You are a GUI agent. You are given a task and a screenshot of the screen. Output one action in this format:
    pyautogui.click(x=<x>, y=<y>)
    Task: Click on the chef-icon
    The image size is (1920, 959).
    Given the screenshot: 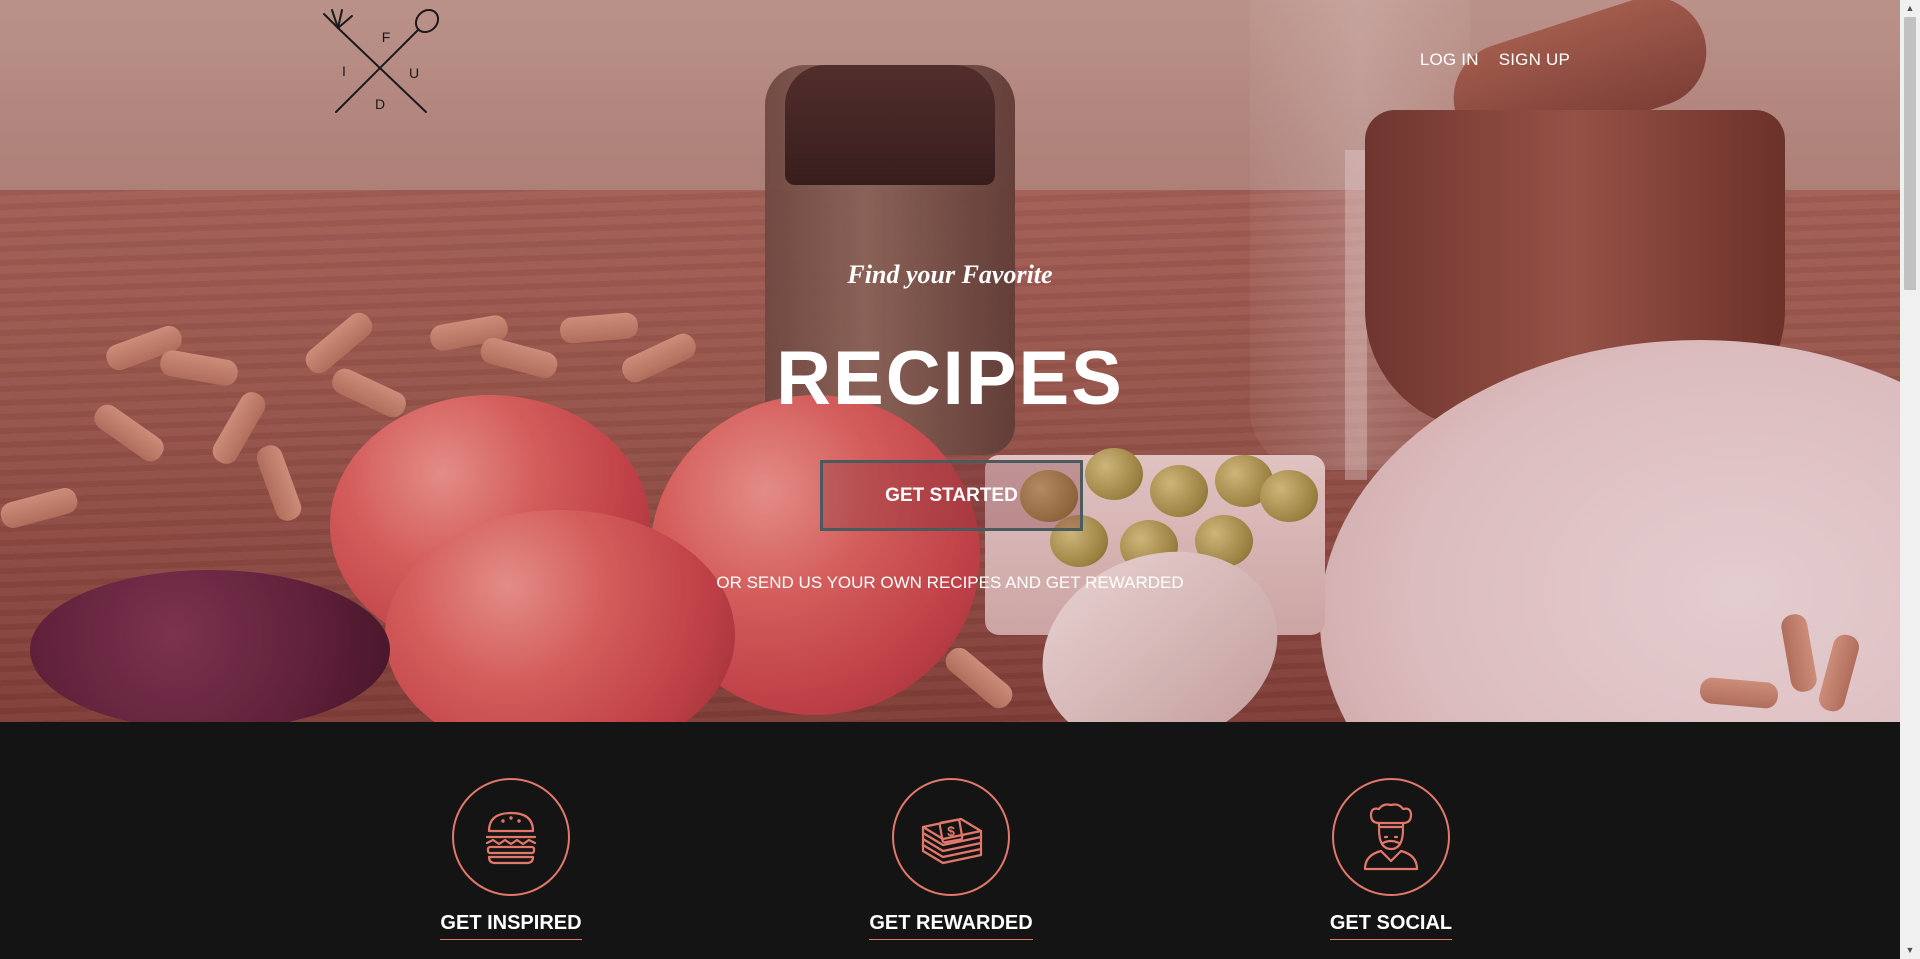 What is the action you would take?
    pyautogui.click(x=1391, y=837)
    